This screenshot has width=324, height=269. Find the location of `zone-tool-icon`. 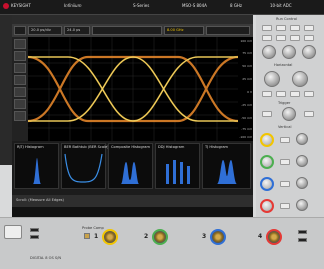

zone-tool-icon is located at coordinates (20, 92).